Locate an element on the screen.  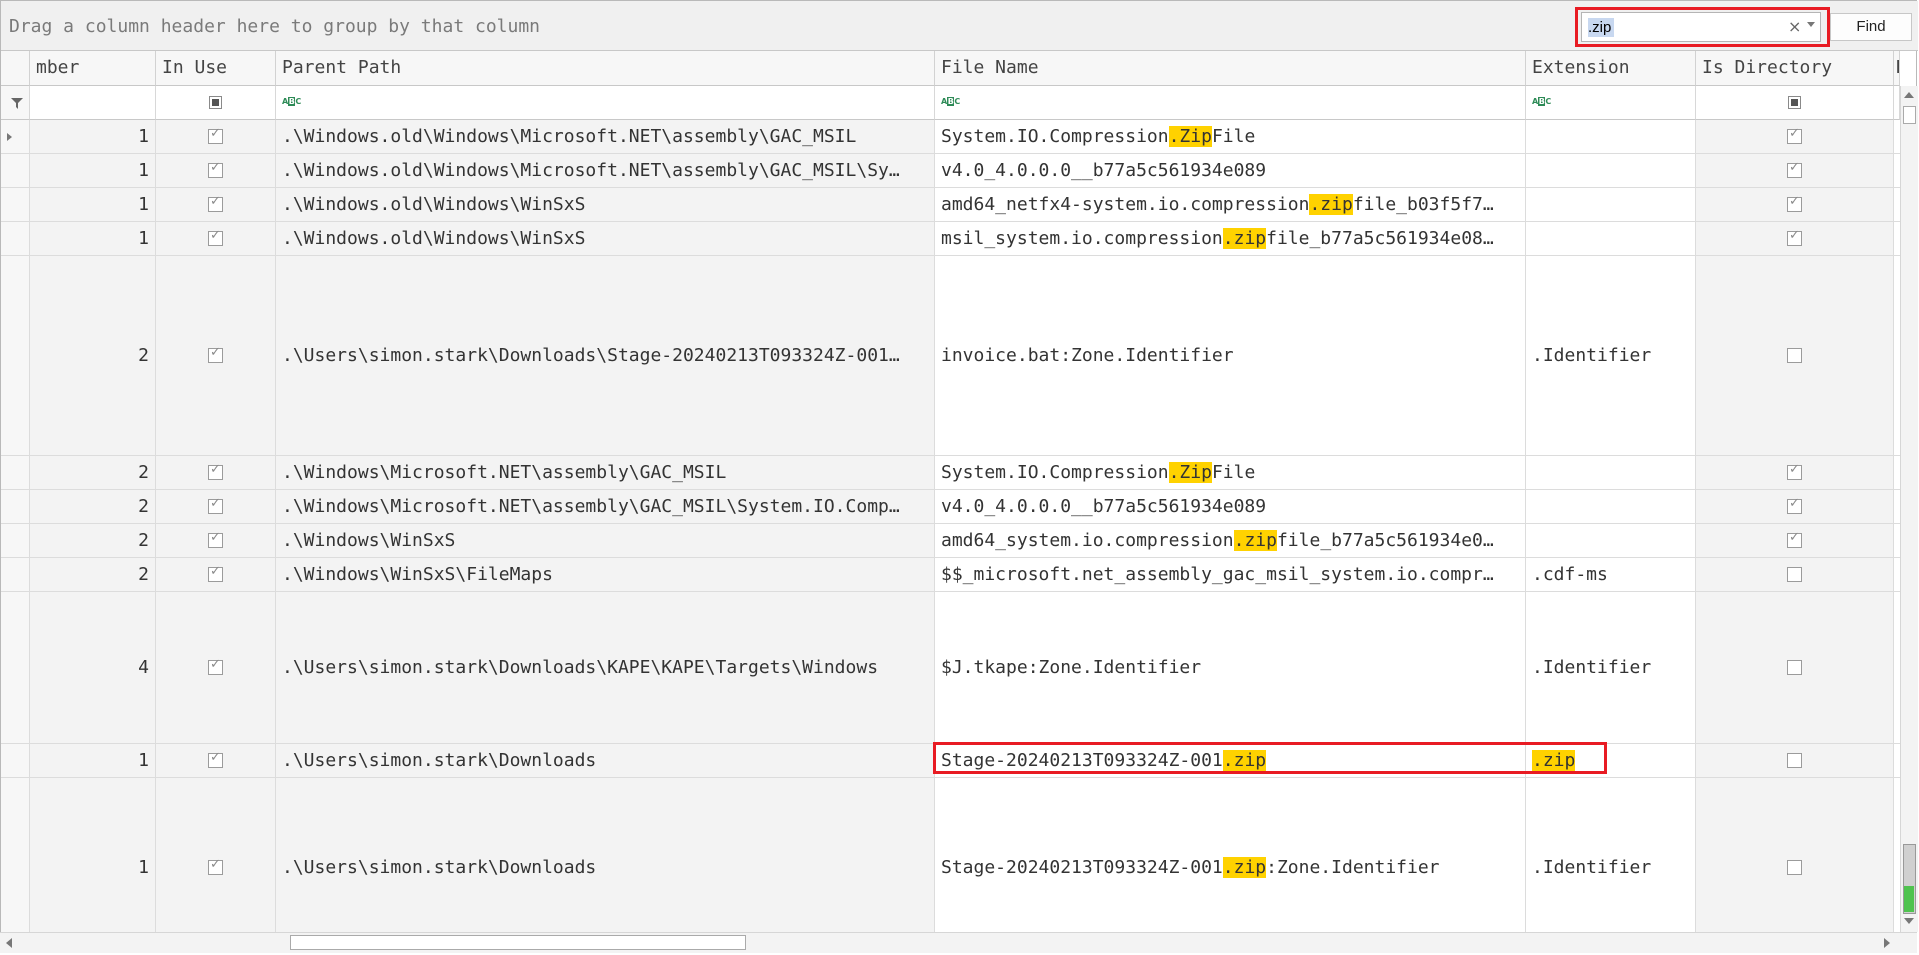
column-header-is-directory: Is Directory is located at coordinates (1795, 68).